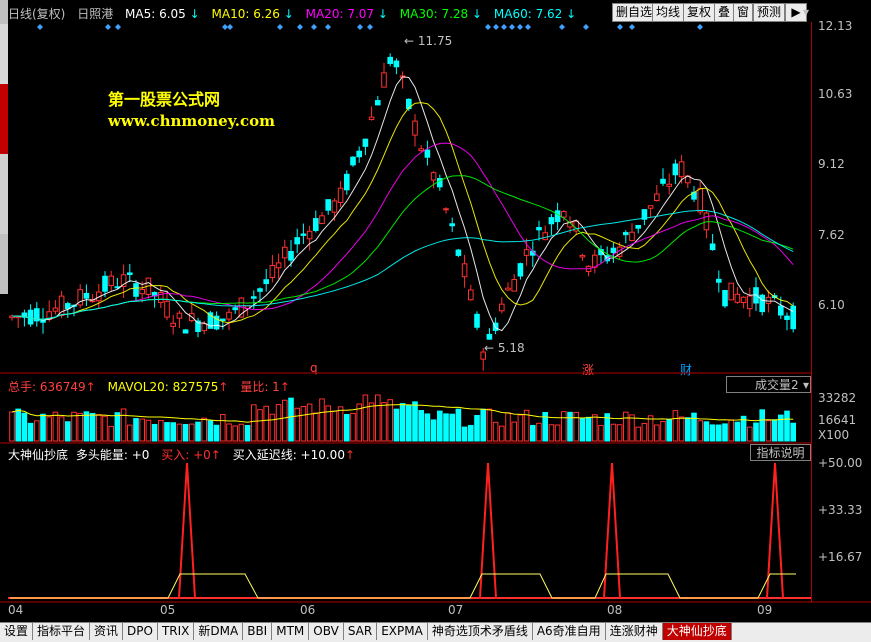 This screenshot has height=642, width=871. Describe the element at coordinates (112, 455) in the screenshot. I see `bull-energy: 多头能量: +0` at that location.